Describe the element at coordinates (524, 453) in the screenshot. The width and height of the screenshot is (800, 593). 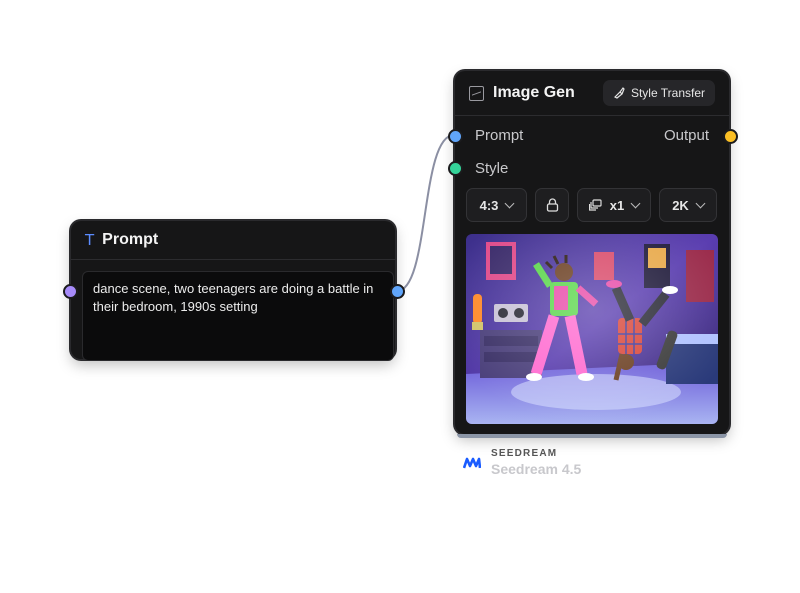
I see `model-brand: SEEDREAM` at that location.